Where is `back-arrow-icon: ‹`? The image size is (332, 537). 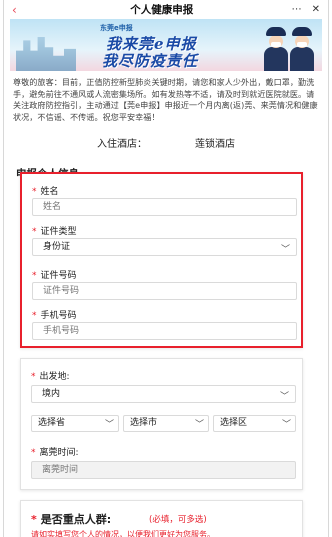 back-arrow-icon: ‹ is located at coordinates (22, 10).